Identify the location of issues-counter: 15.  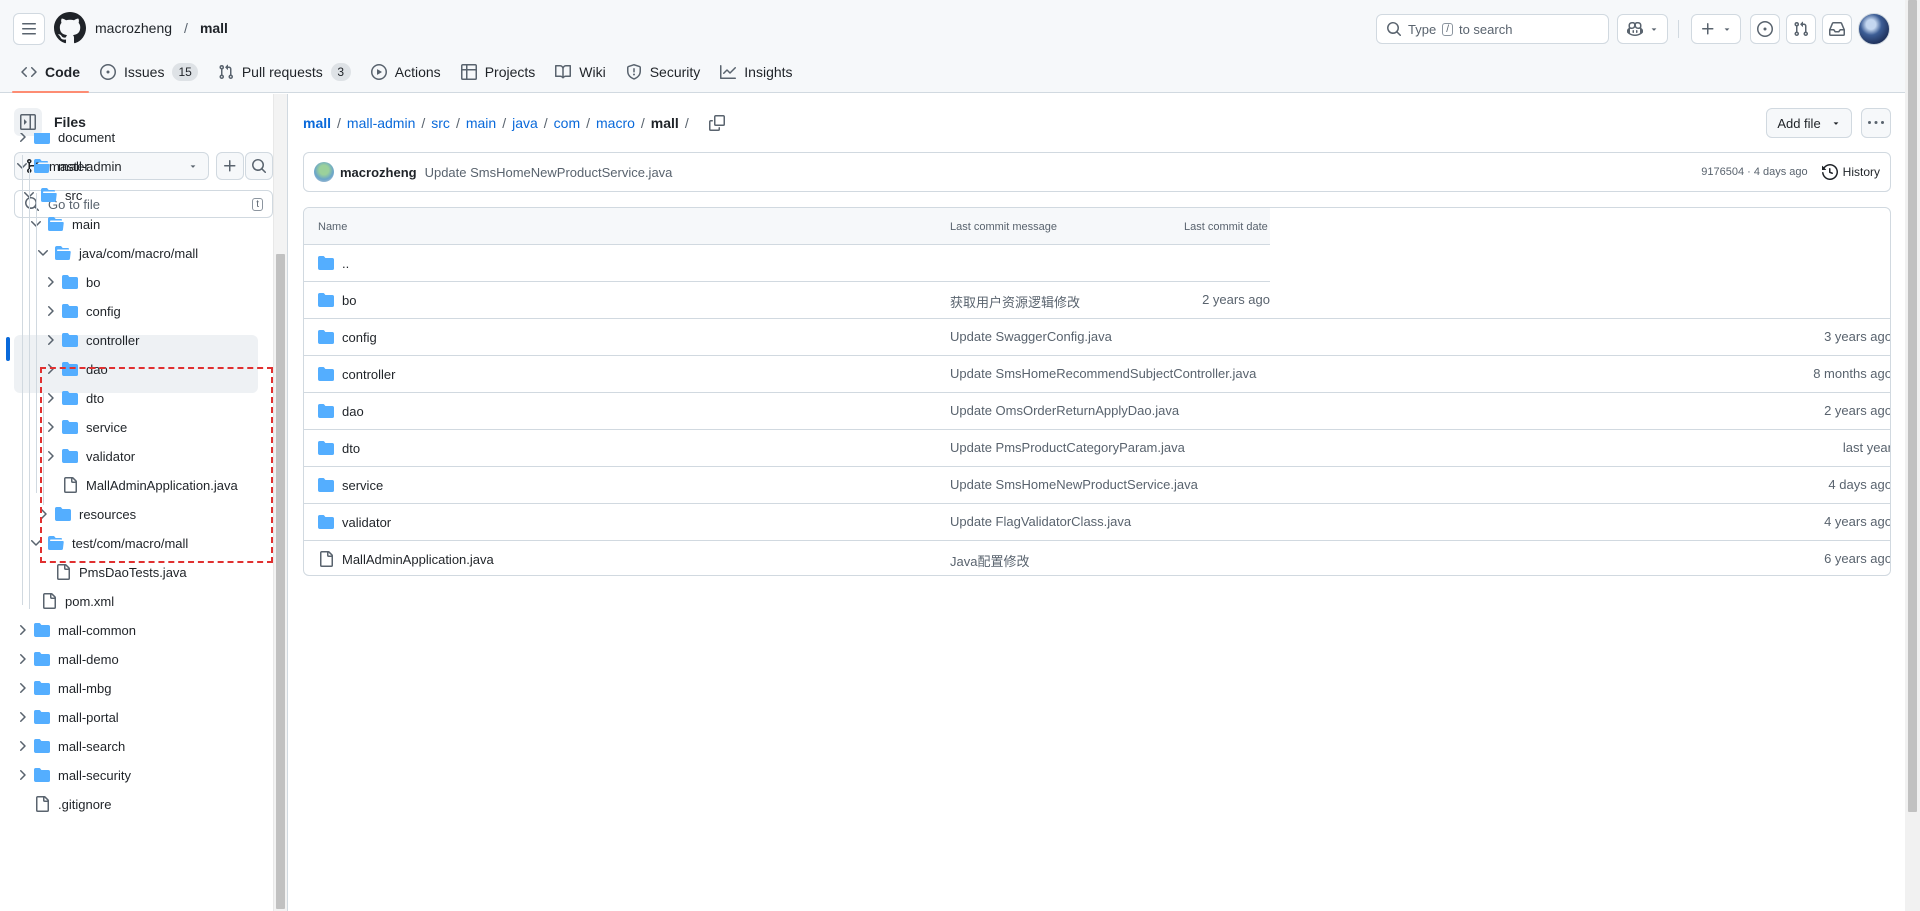
(185, 72).